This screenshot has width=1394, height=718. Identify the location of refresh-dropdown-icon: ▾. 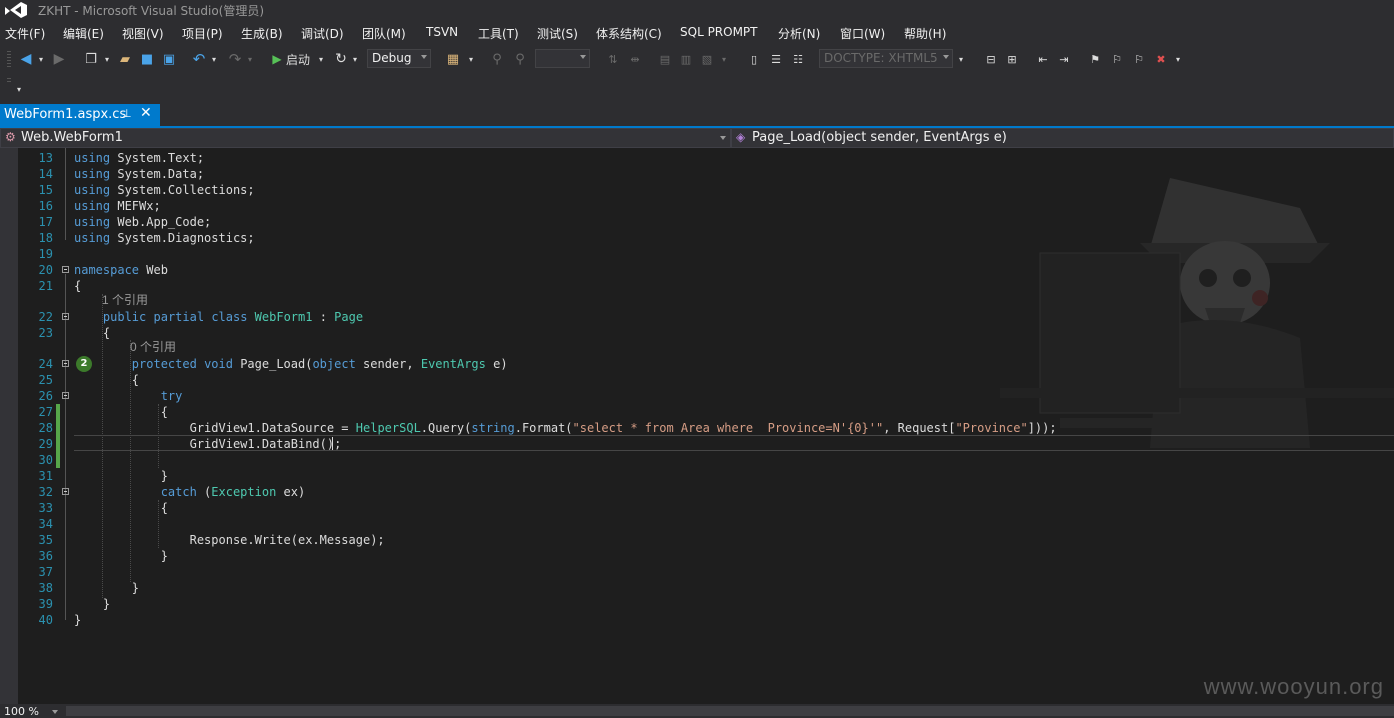
(355, 59).